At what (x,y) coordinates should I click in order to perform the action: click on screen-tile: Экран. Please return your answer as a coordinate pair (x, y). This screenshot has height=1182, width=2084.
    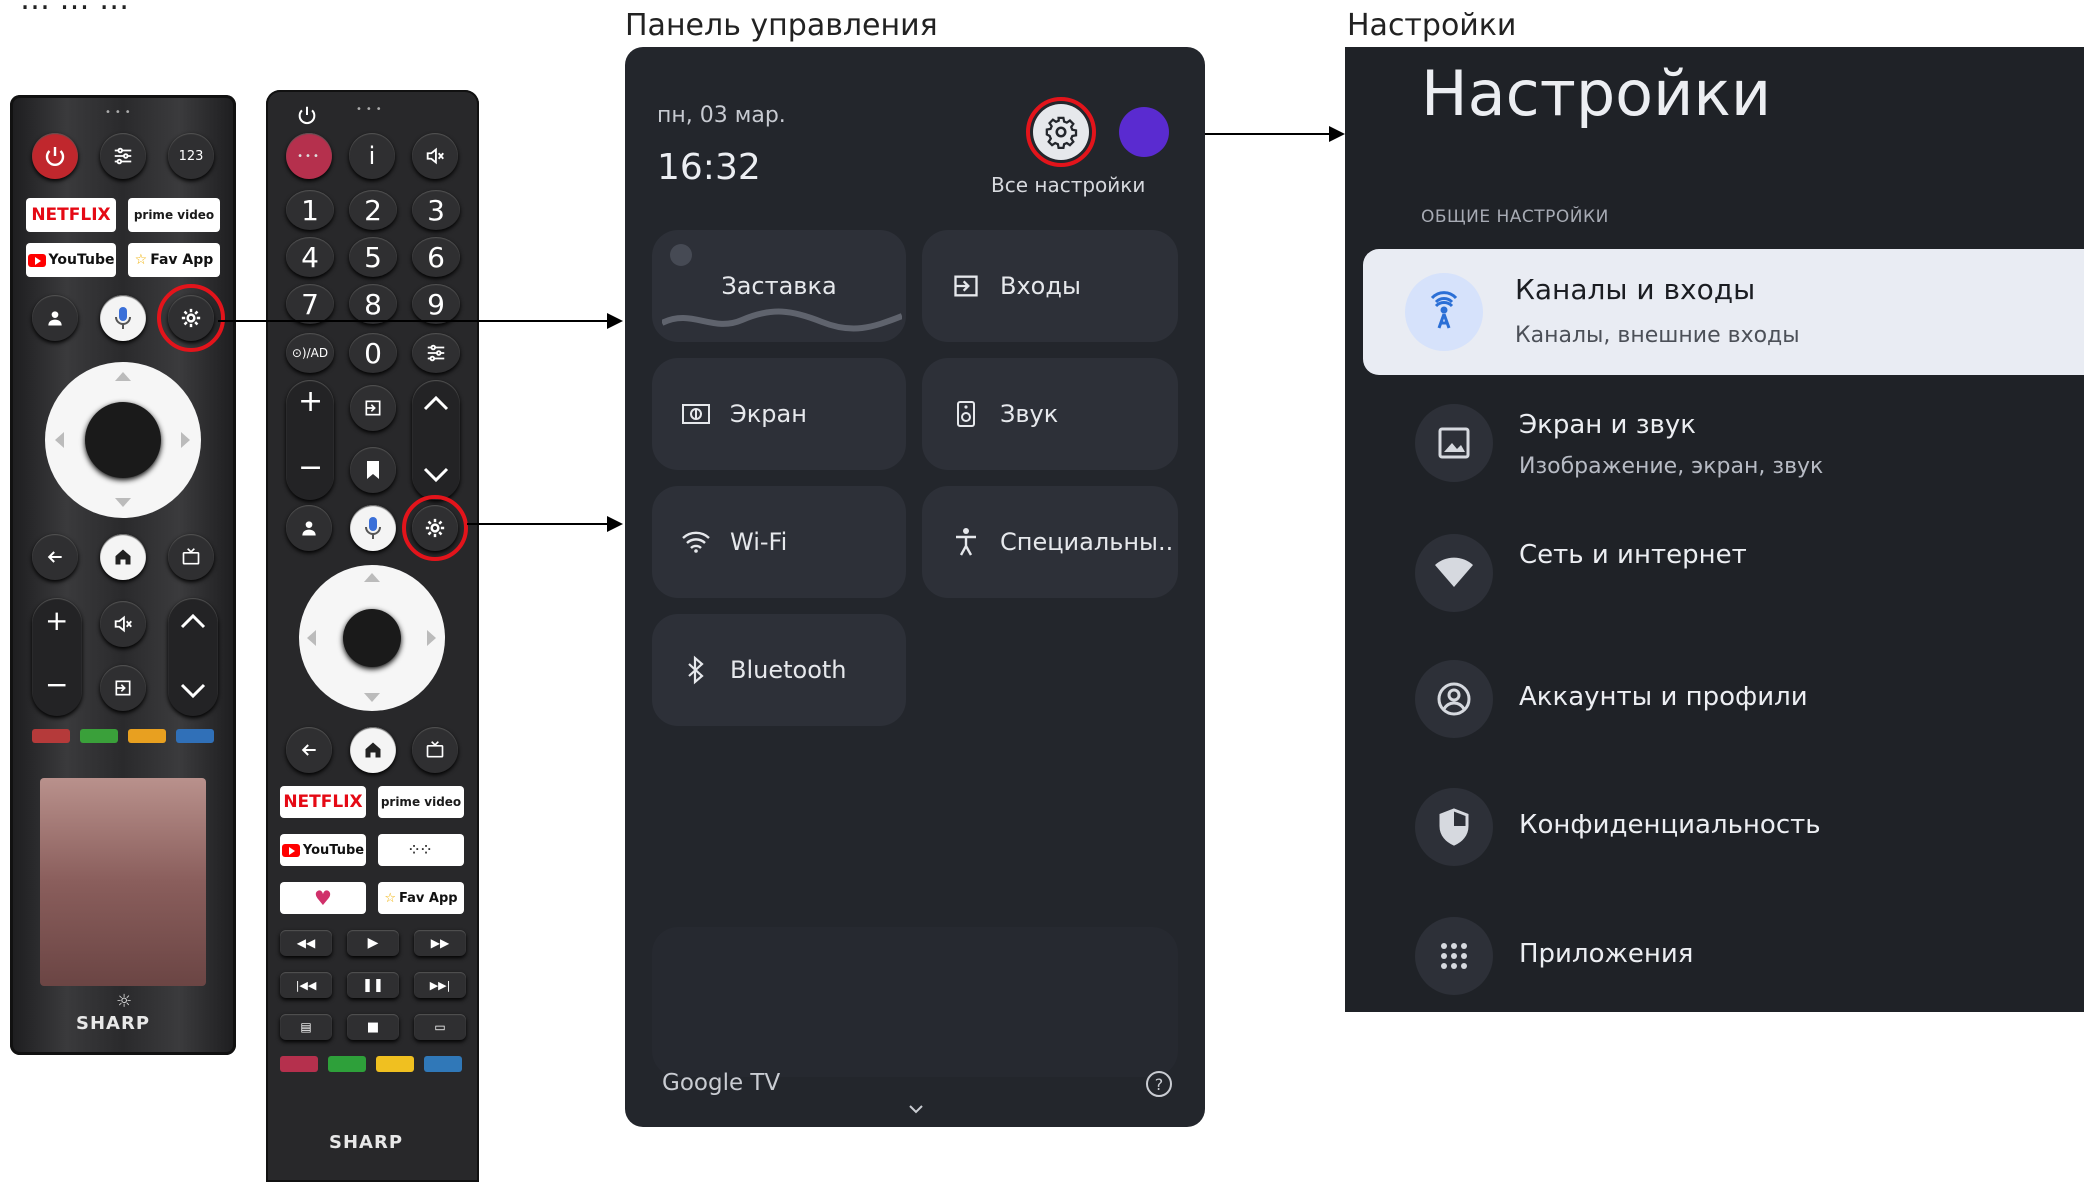
    Looking at the image, I should click on (779, 414).